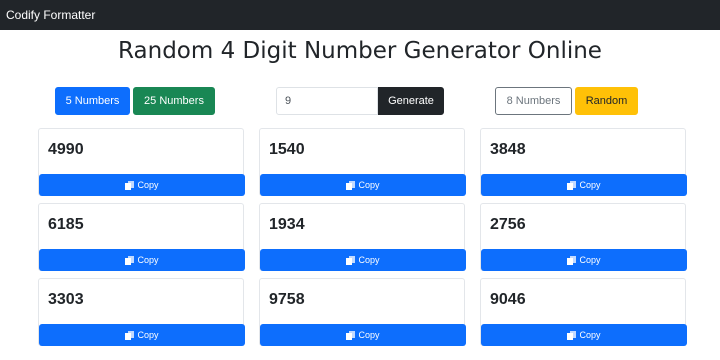 The width and height of the screenshot is (720, 360). I want to click on generate-button: Generate, so click(411, 101).